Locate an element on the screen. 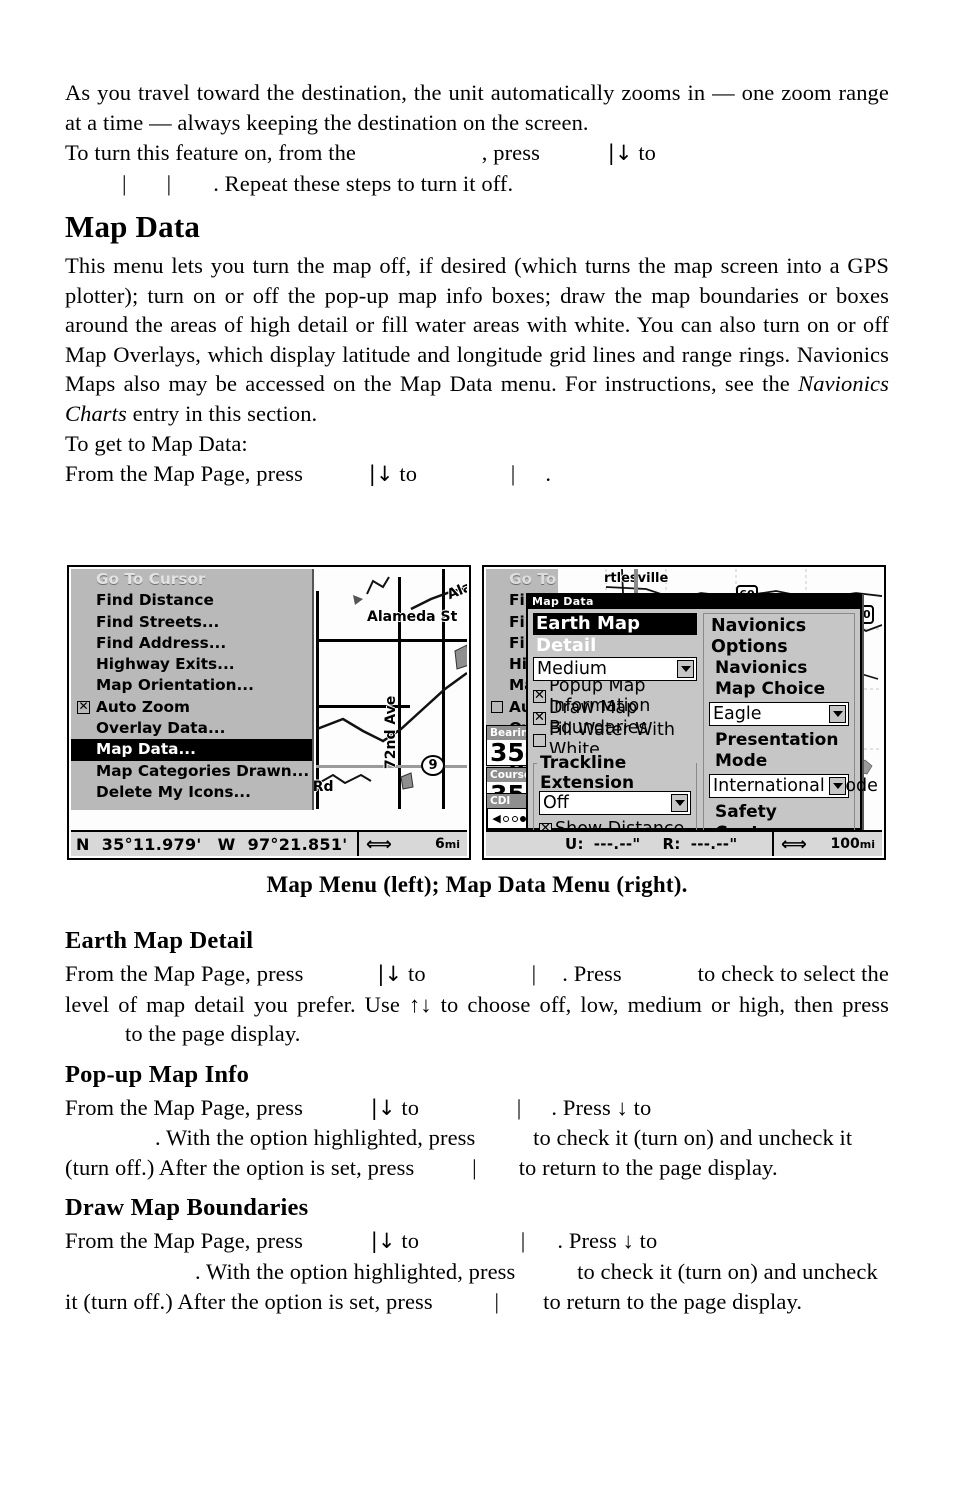  r-value: ---.--" is located at coordinates (714, 844).